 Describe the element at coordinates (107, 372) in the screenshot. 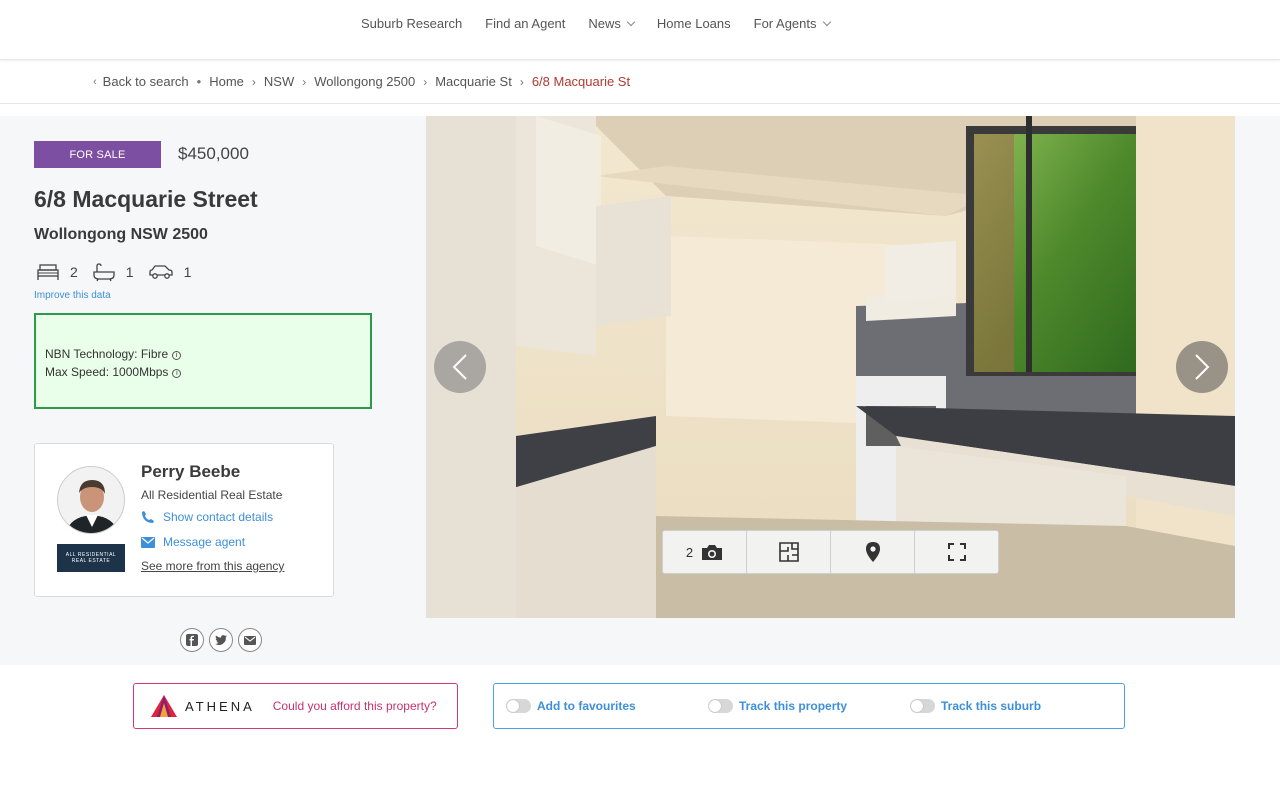

I see `max-speed: Max Speed: 1000Mbps` at that location.